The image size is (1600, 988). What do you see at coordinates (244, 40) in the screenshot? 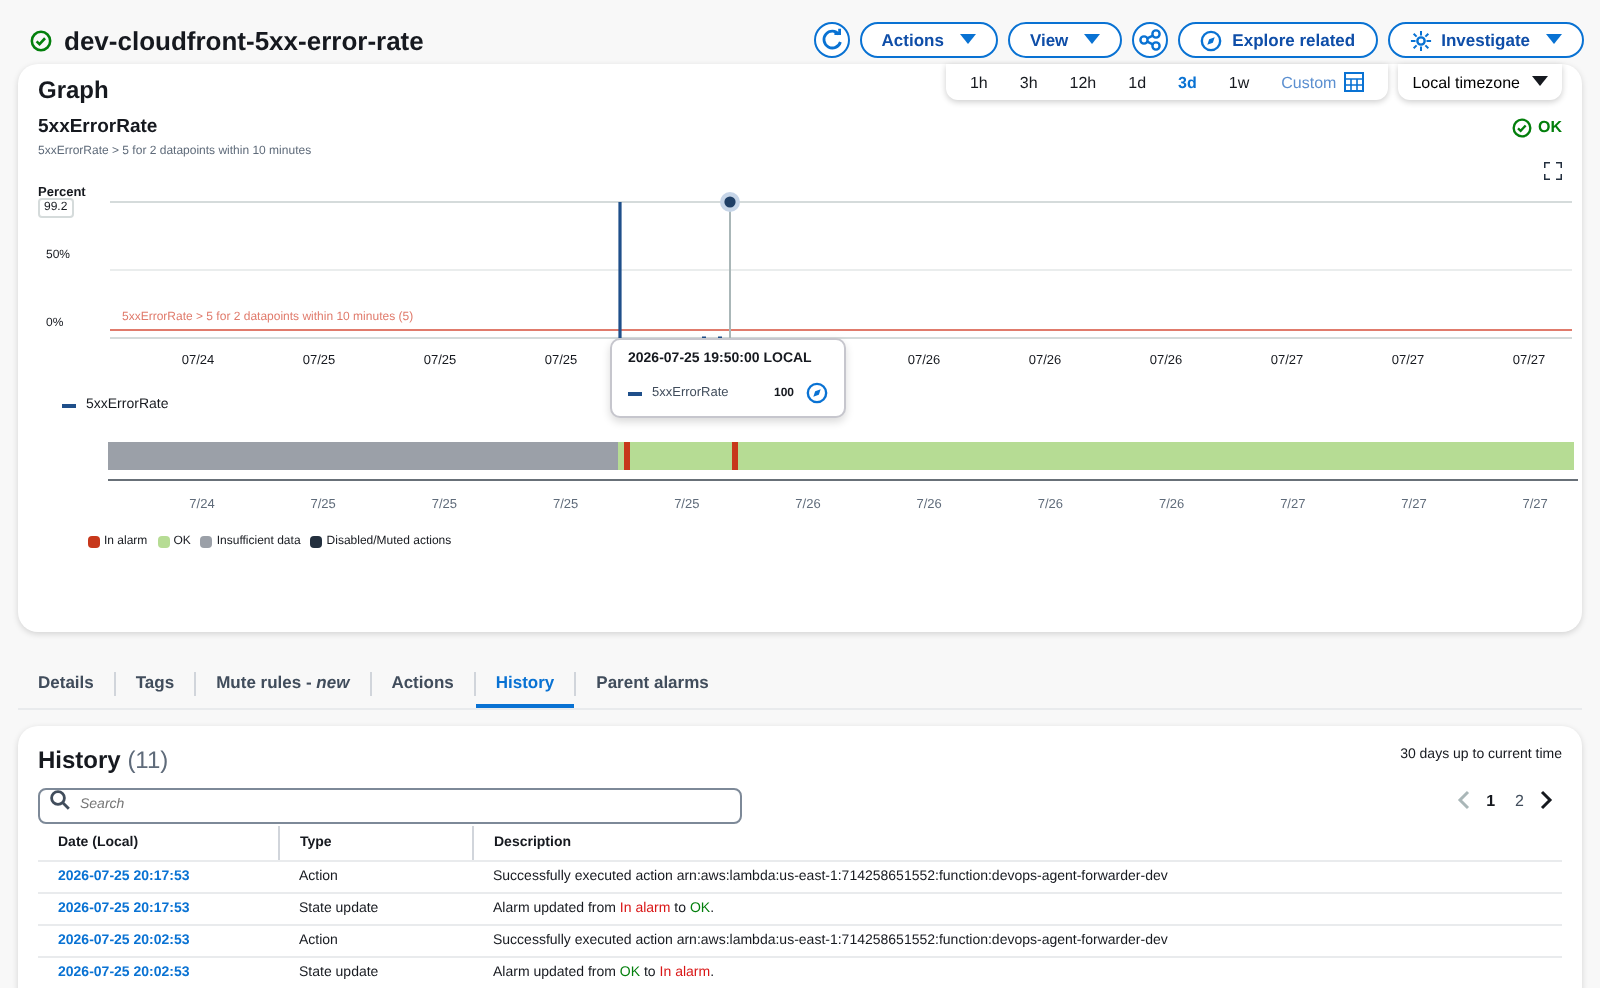
I see `alarm-title: dev-cloudfront-5xx-error-rate` at bounding box center [244, 40].